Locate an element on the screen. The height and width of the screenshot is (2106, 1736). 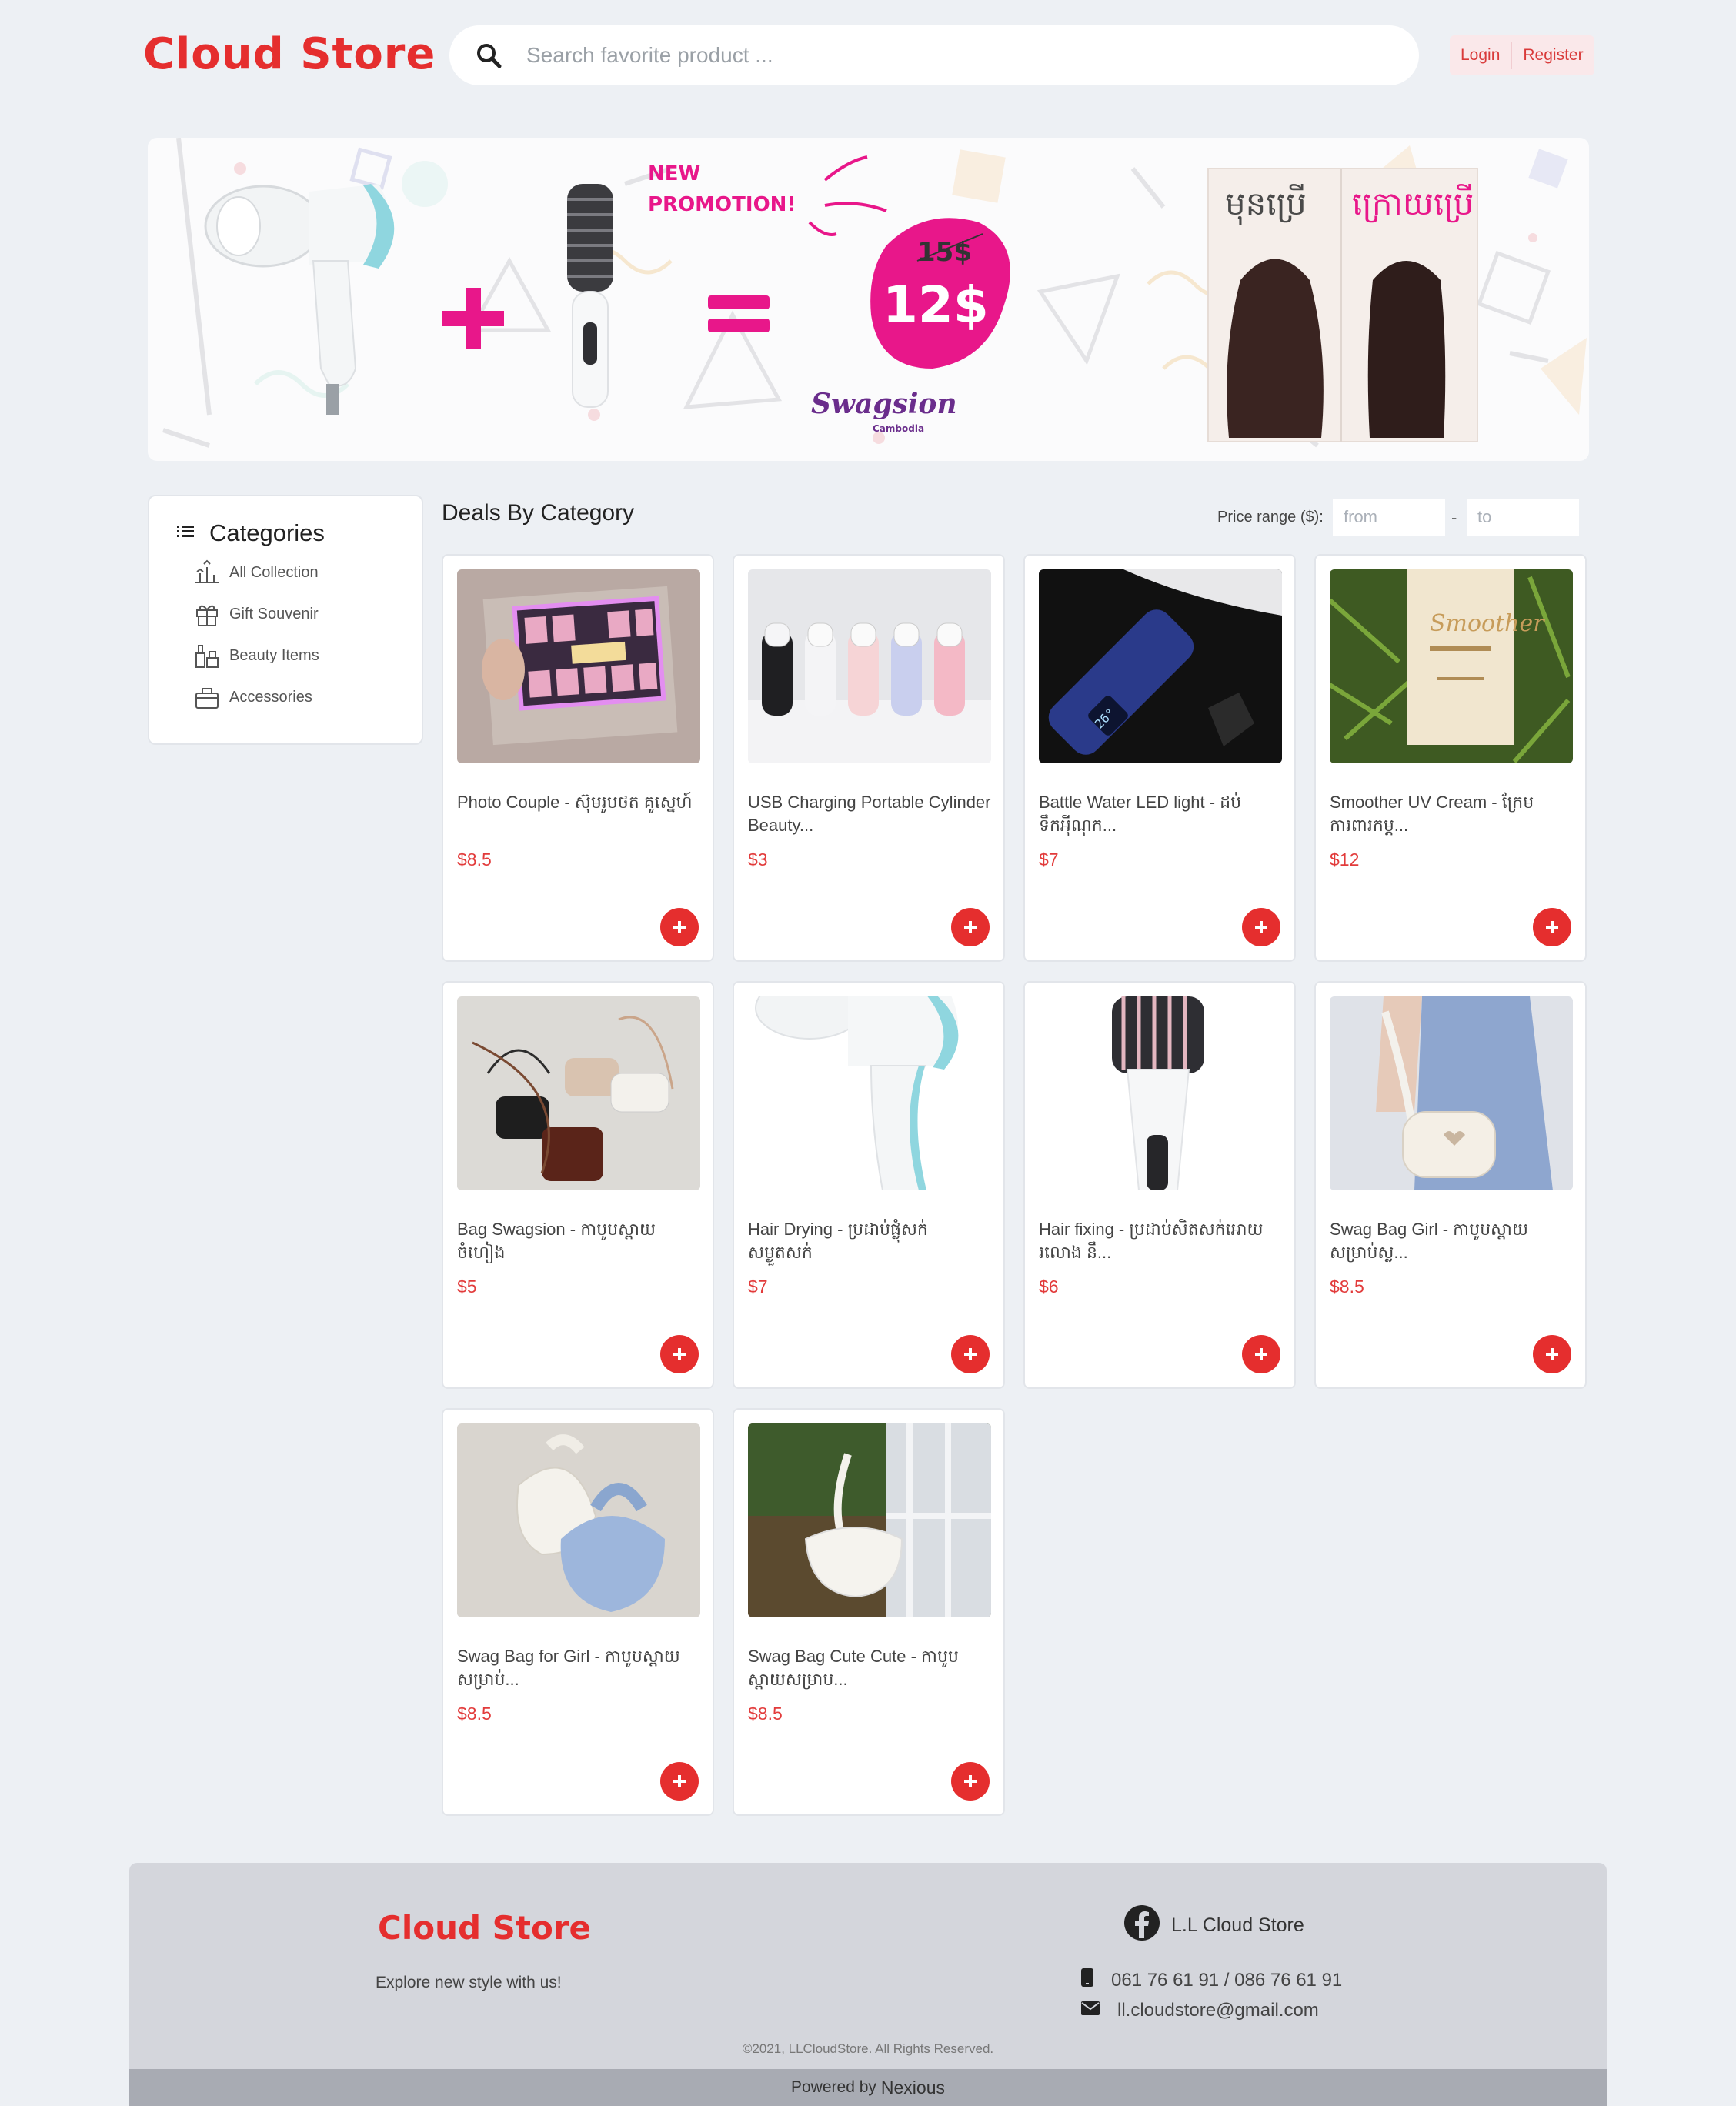
category-label: Gift Souvenir is located at coordinates (274, 613).